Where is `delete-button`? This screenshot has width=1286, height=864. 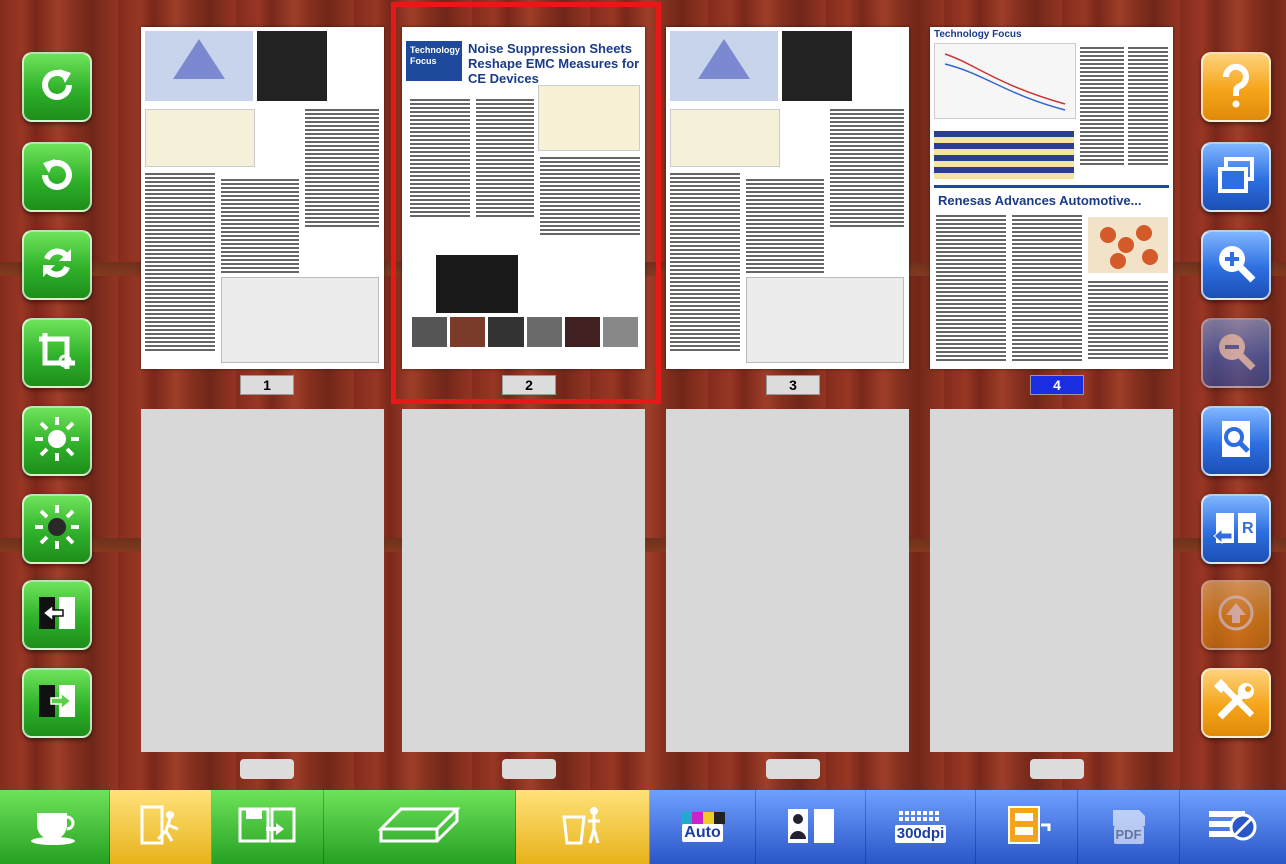 delete-button is located at coordinates (583, 827).